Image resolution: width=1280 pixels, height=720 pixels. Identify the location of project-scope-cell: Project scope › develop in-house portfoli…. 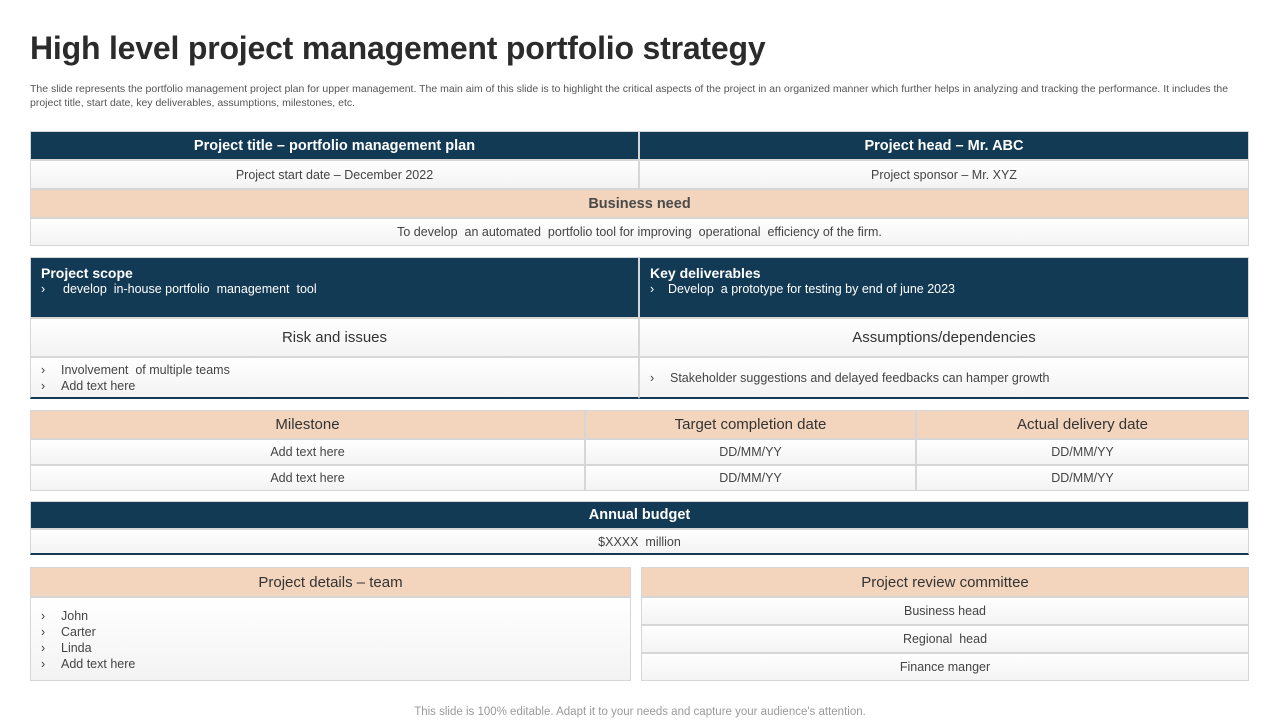
(334, 287).